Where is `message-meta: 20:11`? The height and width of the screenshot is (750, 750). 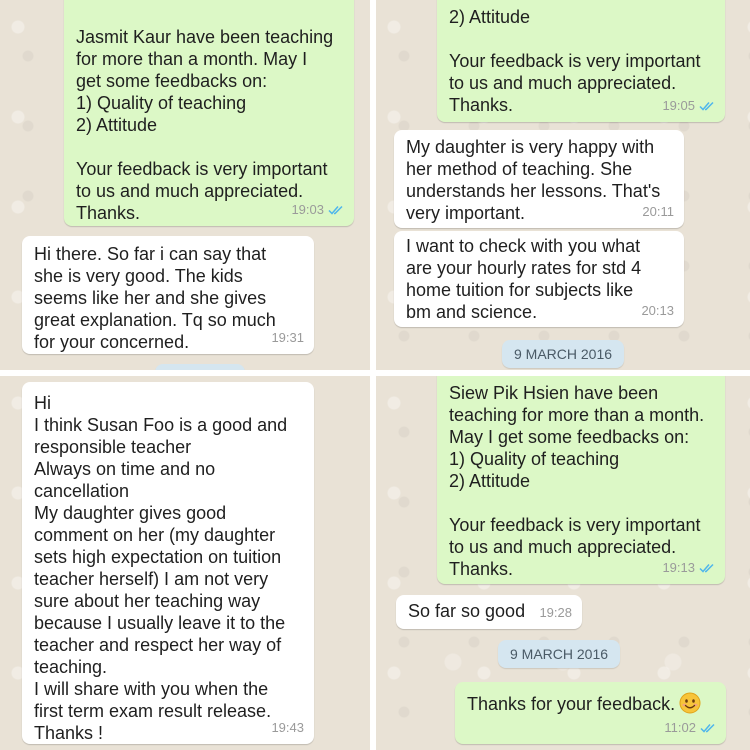 message-meta: 20:11 is located at coordinates (658, 212).